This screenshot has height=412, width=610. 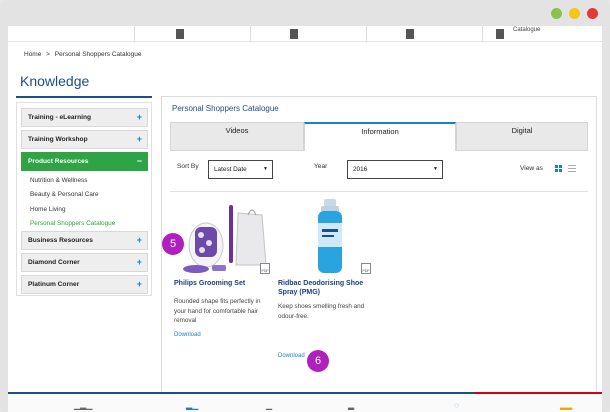 I want to click on partner-logo: ▁▂▁, so click(x=83, y=405).